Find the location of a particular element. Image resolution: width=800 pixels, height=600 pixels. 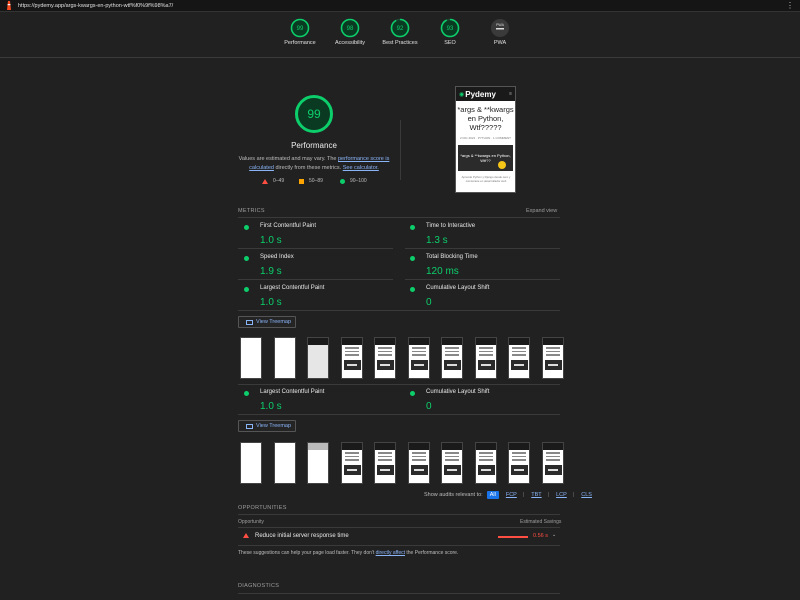

see-calculator-link: See calculator. is located at coordinates (361, 168).